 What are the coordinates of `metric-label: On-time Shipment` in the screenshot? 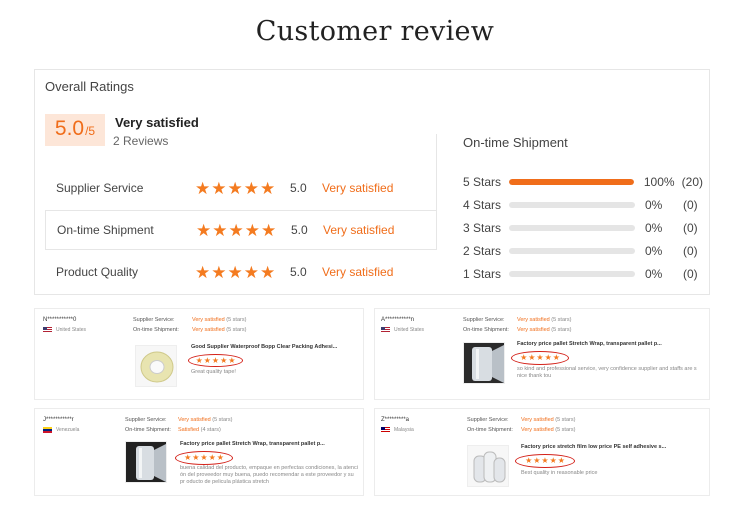 It's located at (105, 230).